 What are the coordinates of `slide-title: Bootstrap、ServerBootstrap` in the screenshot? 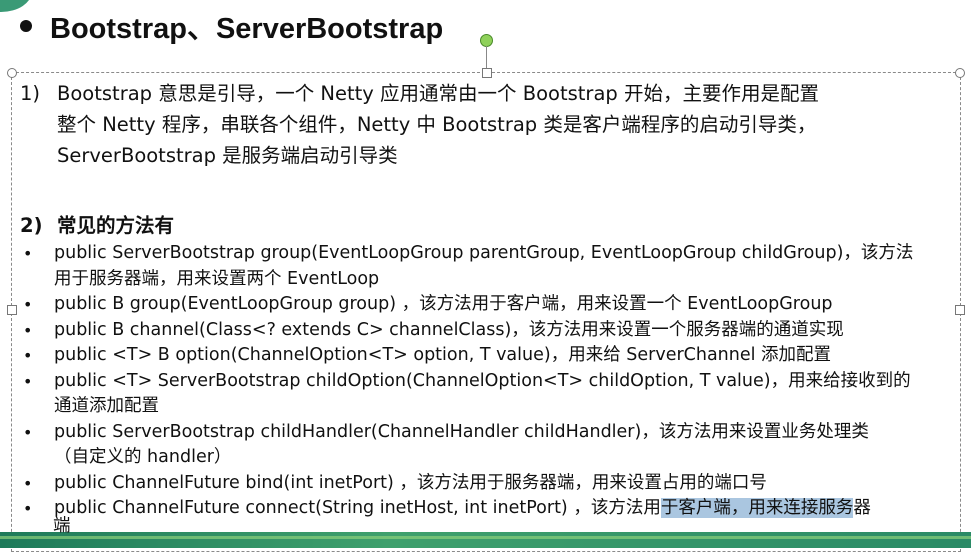 It's located at (246, 26).